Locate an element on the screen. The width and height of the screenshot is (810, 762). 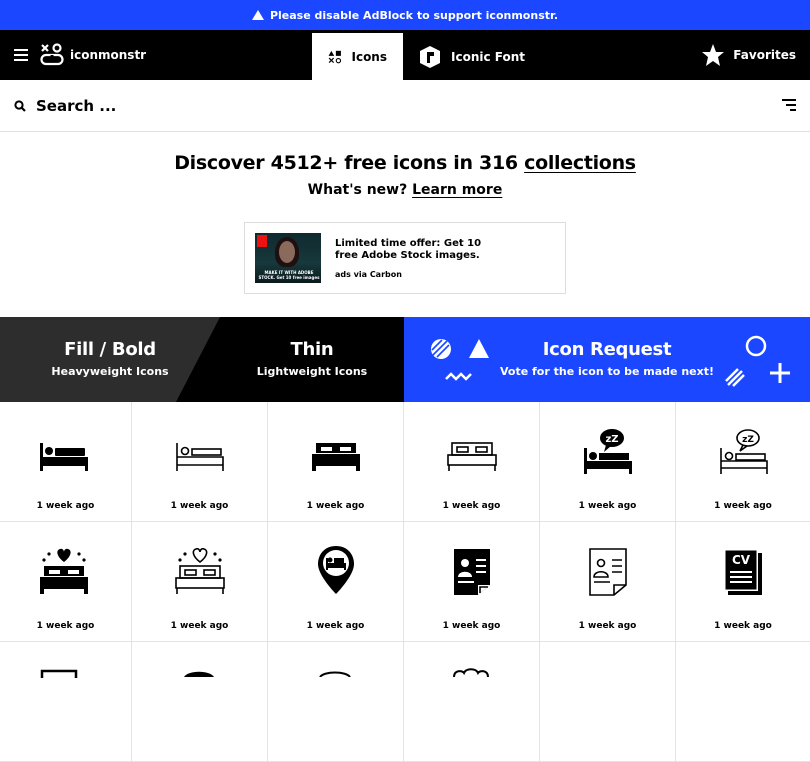
logo: iconmonstr is located at coordinates (93, 55).